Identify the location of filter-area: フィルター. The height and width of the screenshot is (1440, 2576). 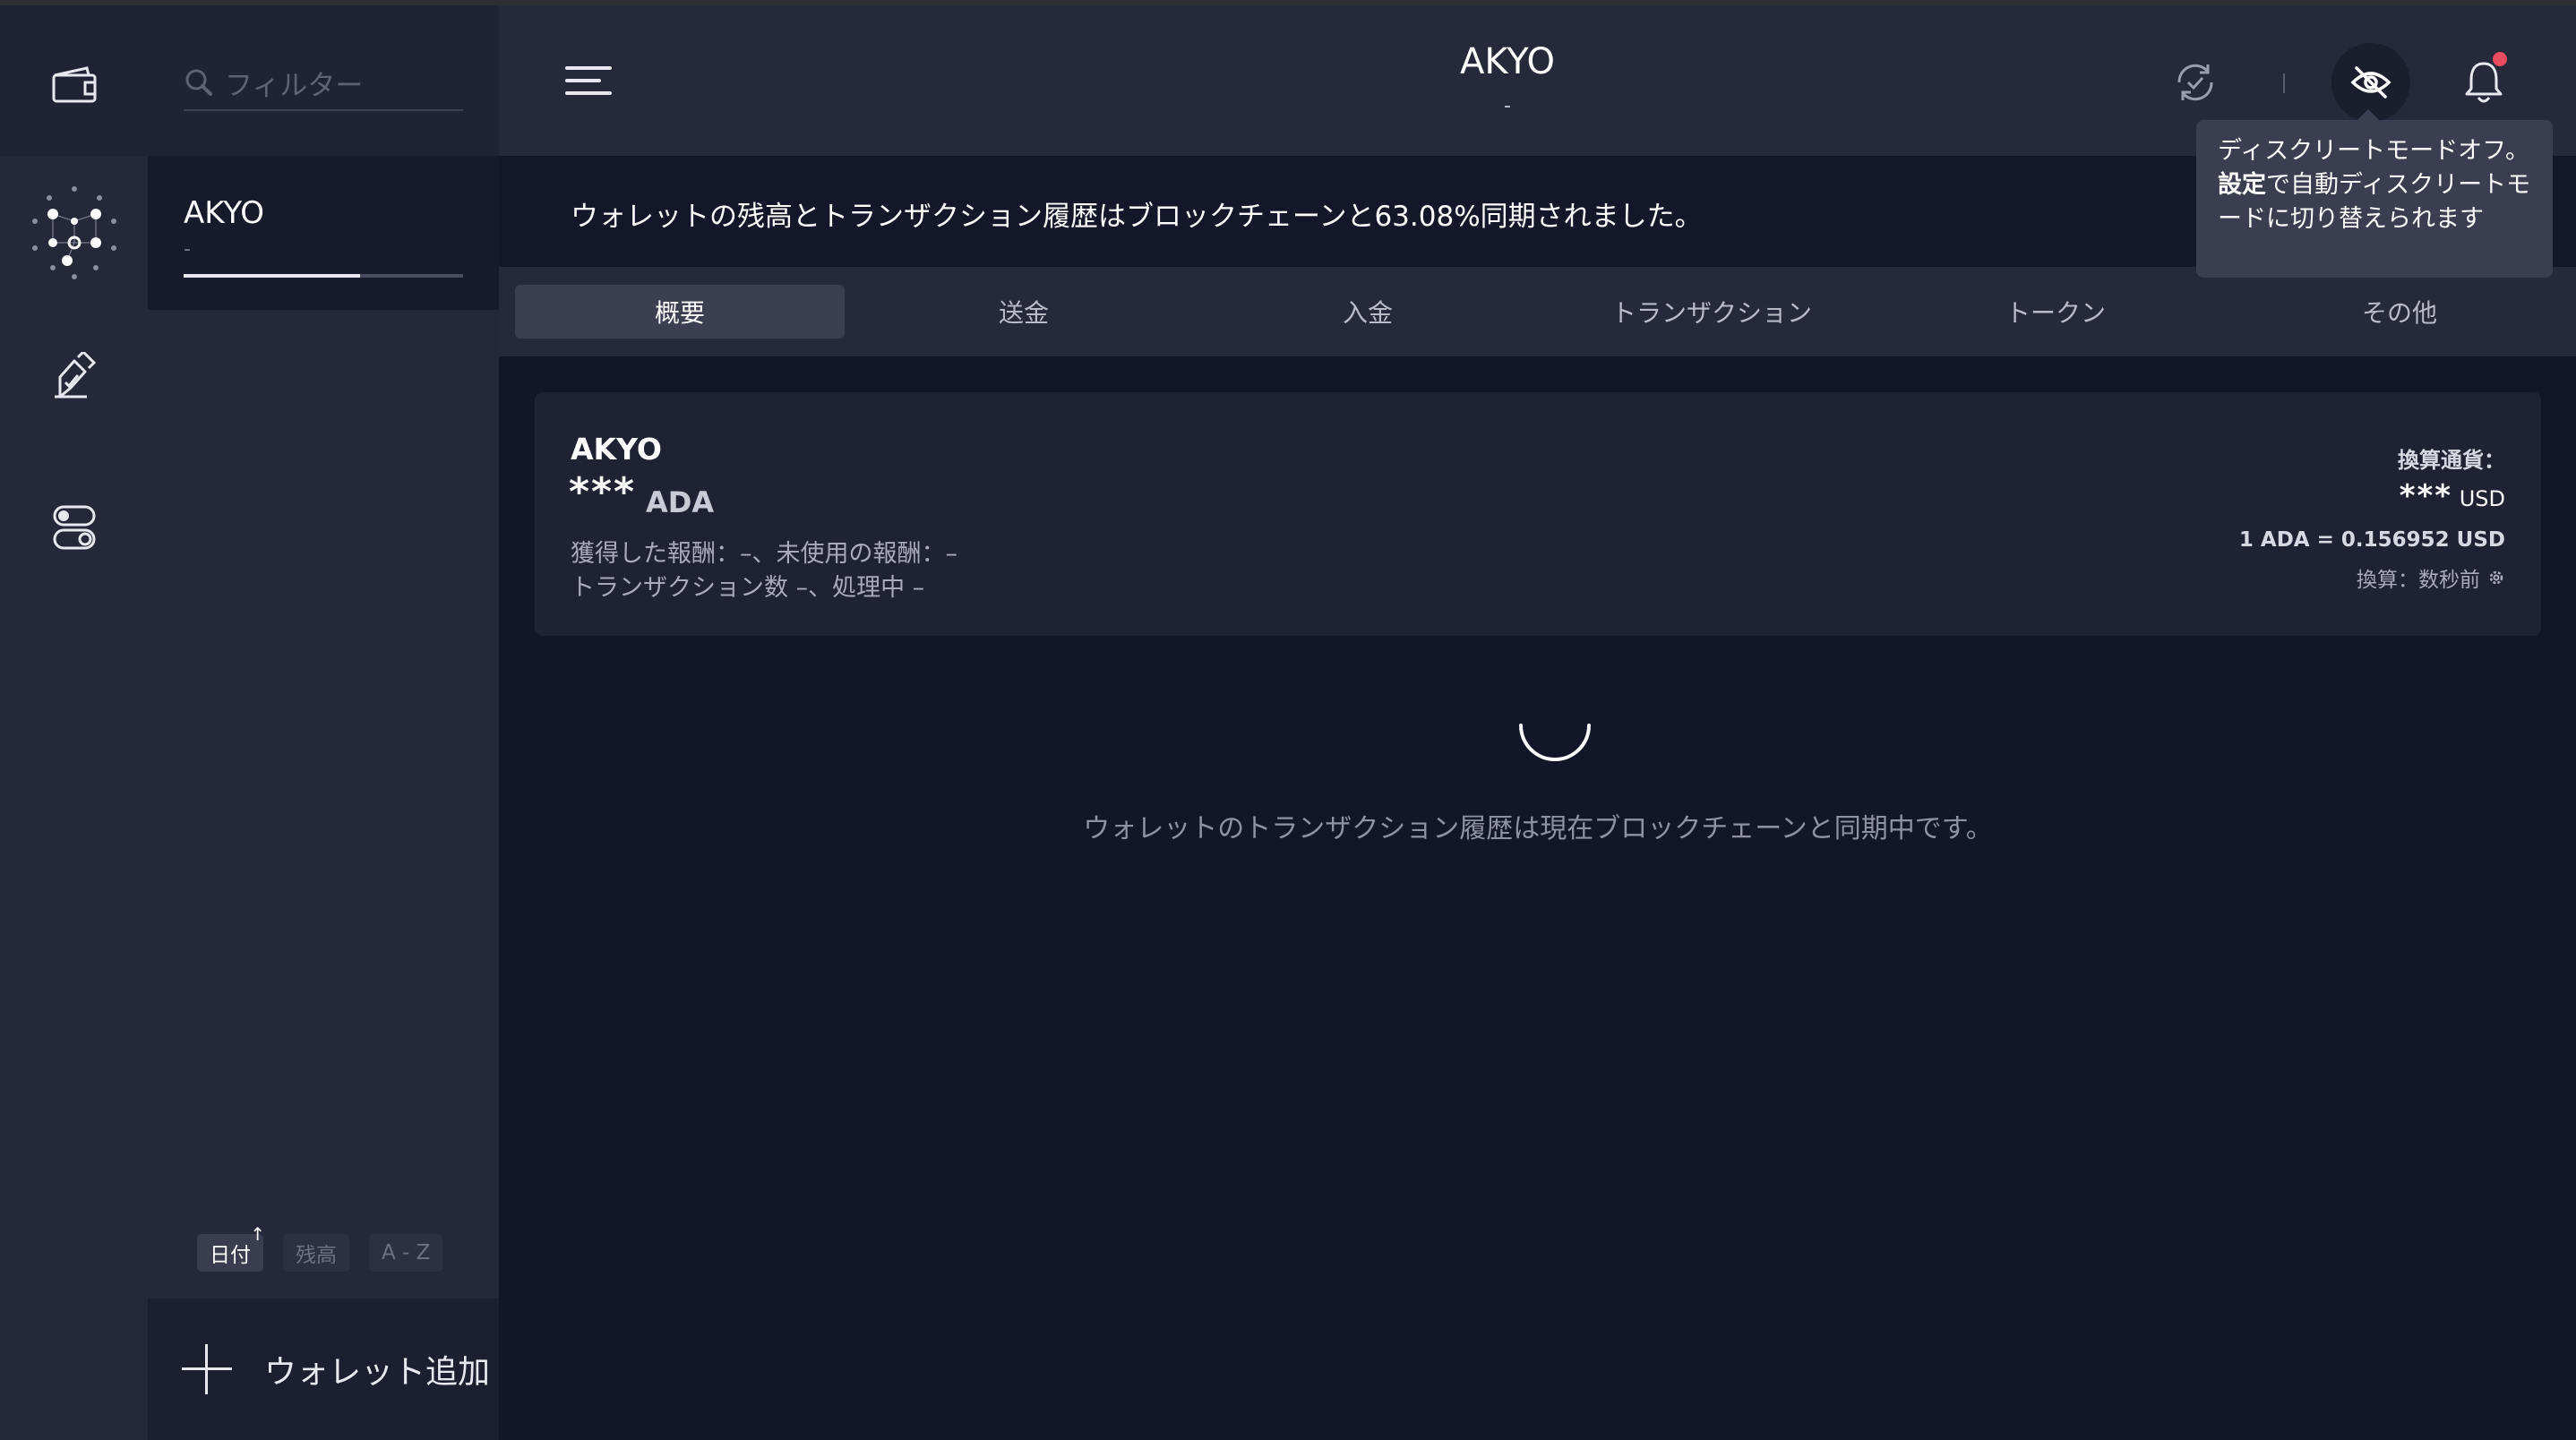
(323, 80).